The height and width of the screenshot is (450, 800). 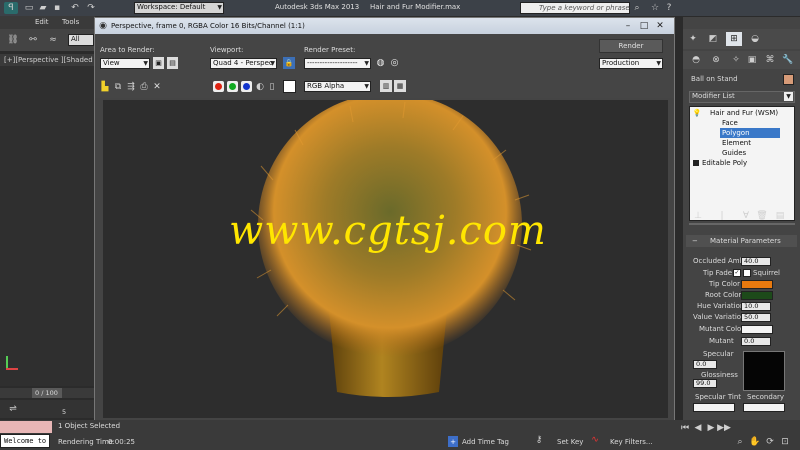 I want to click on render-mode-dropdown: Production ▼, so click(x=631, y=63).